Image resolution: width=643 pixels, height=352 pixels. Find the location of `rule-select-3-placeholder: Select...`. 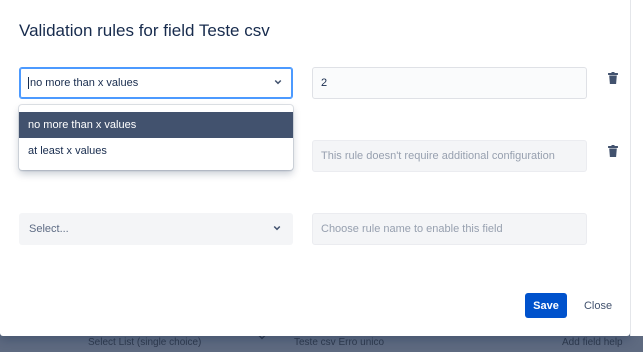

rule-select-3-placeholder: Select... is located at coordinates (49, 229).